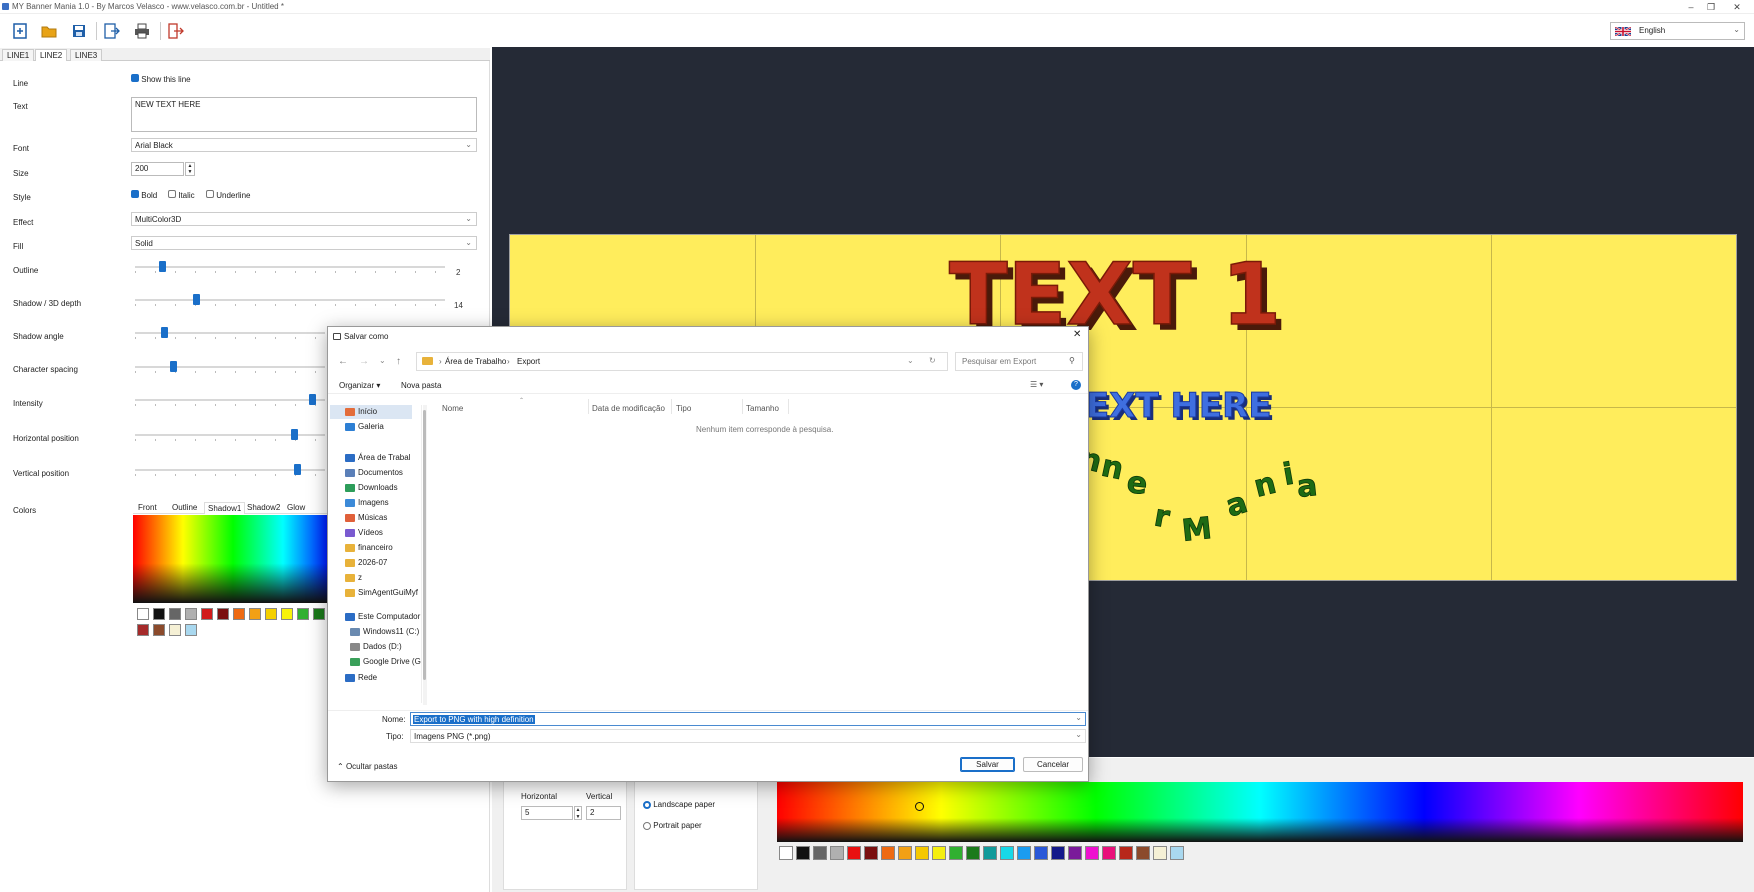  Describe the element at coordinates (304, 114) in the screenshot. I see `text-input: NEW TEXT HERE` at that location.